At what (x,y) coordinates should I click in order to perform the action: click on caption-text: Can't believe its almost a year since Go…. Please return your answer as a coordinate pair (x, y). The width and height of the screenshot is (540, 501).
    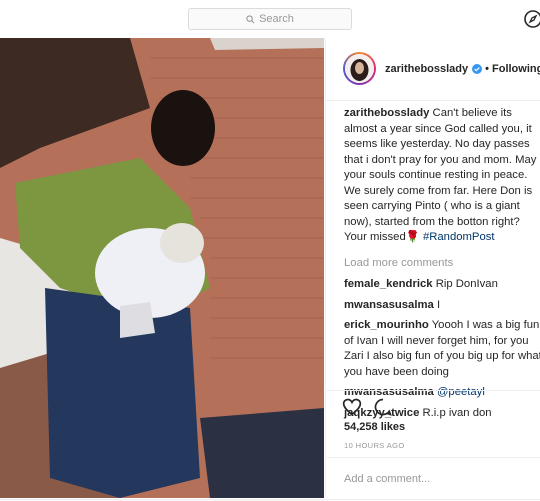
    Looking at the image, I should click on (440, 175).